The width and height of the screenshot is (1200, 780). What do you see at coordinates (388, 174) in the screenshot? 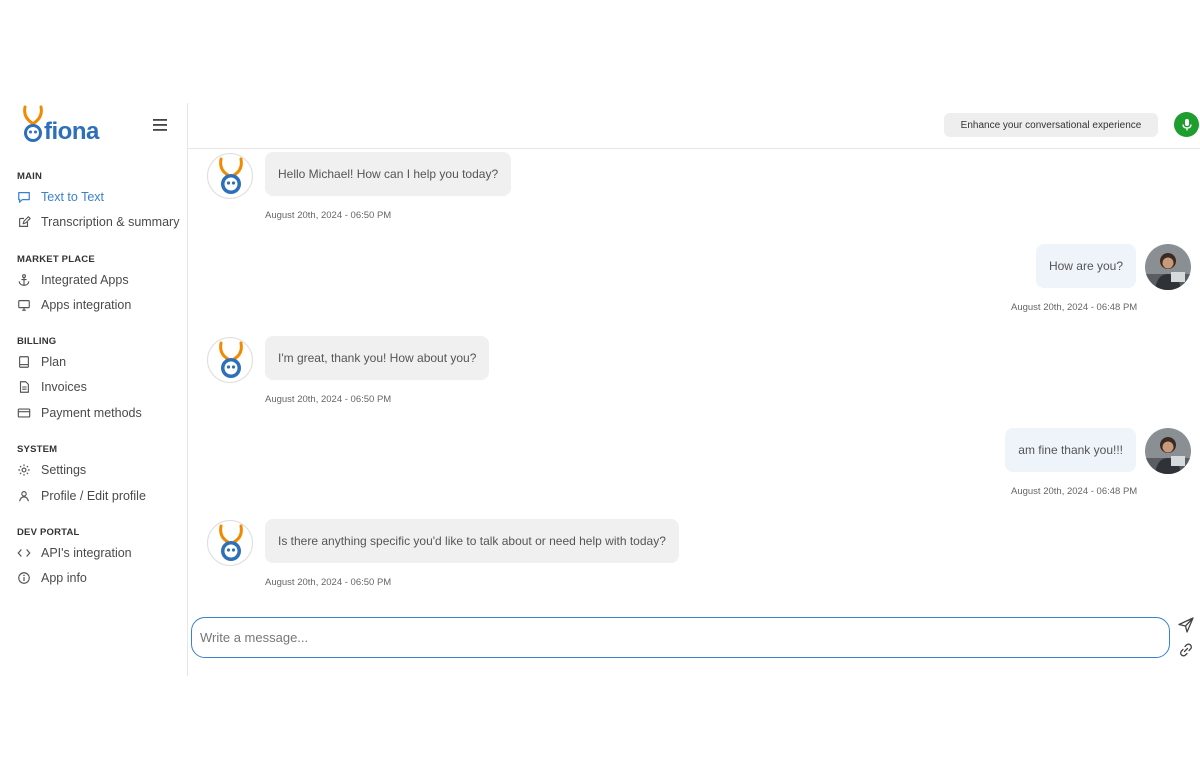
I see `bot-message-bubble: Hello Michael! How can I help you today?` at bounding box center [388, 174].